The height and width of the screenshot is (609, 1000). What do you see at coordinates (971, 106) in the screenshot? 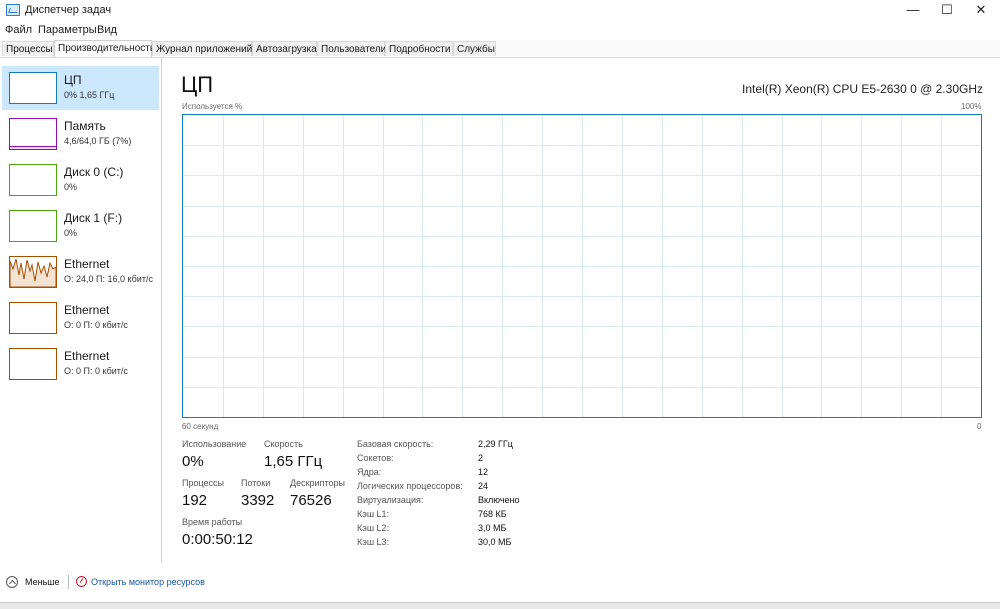
I see `graph-y-max-label: 100%` at bounding box center [971, 106].